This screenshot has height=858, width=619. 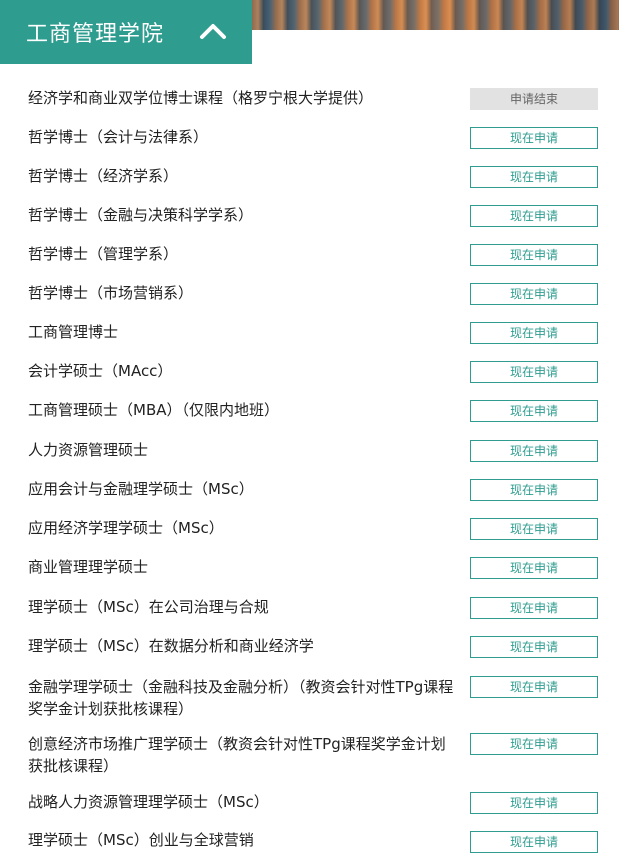 What do you see at coordinates (243, 646) in the screenshot?
I see `program-name: 理学硕士（MSc）在数据分析和商业经济学` at bounding box center [243, 646].